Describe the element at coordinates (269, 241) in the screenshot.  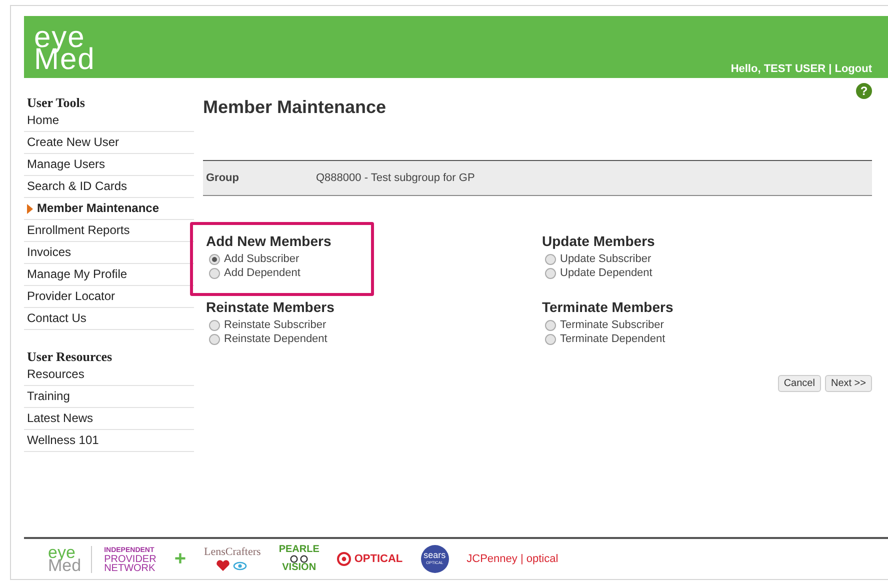
I see `section-heading: Add New Members` at that location.